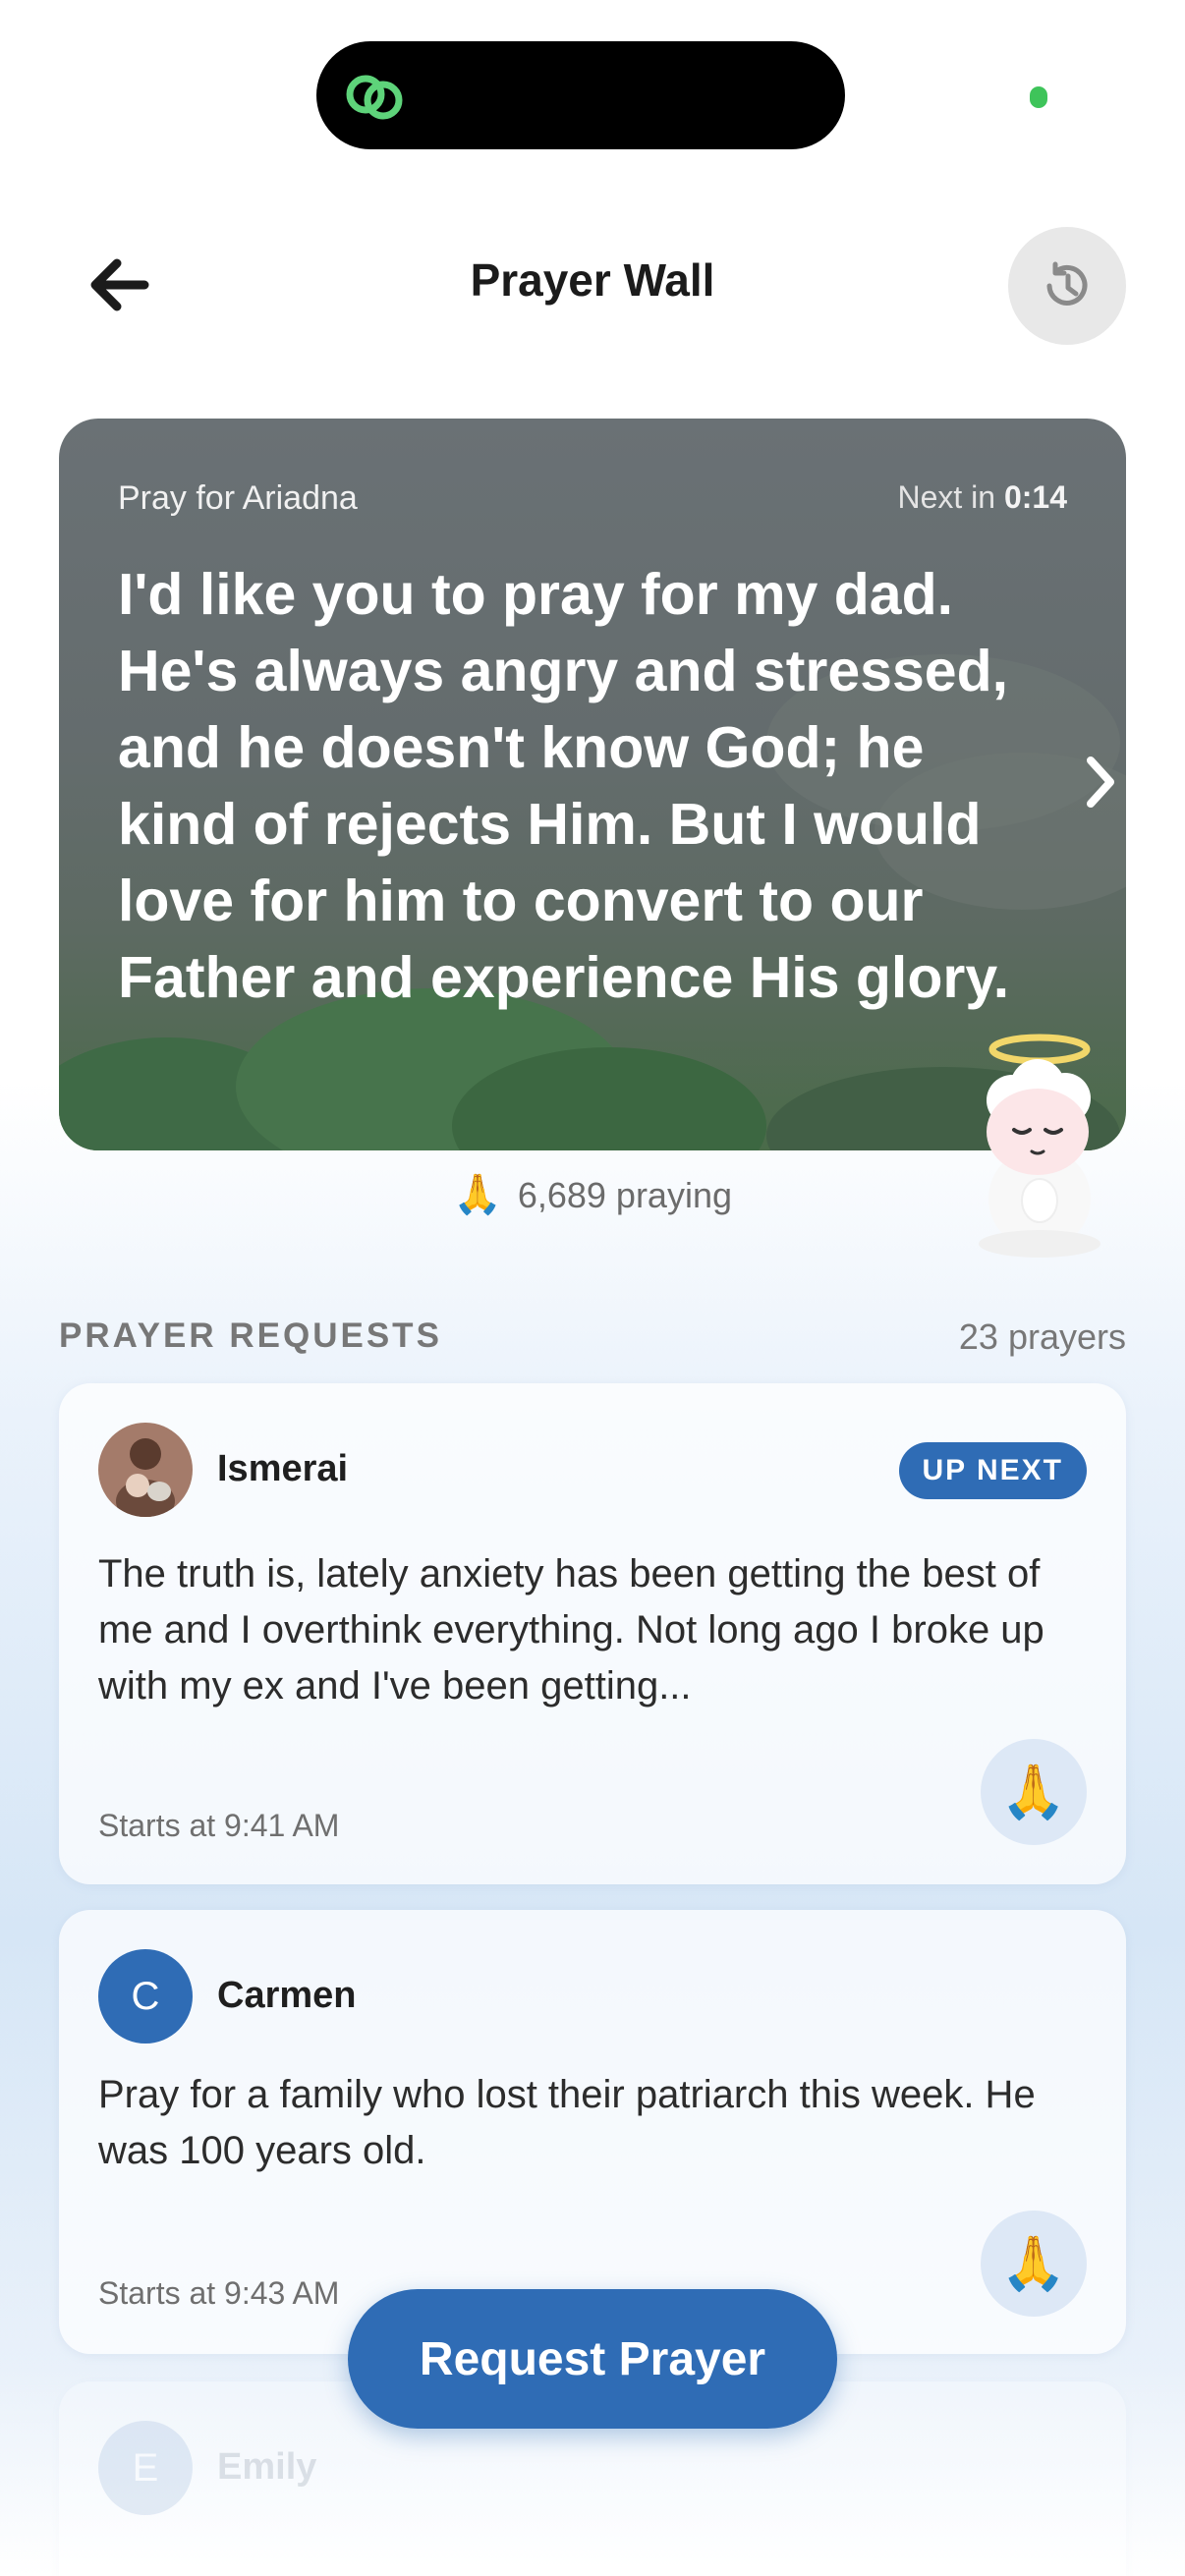 This screenshot has height=2576, width=1185. I want to click on praying-count: 🙏 6,689 praying, so click(592, 1194).